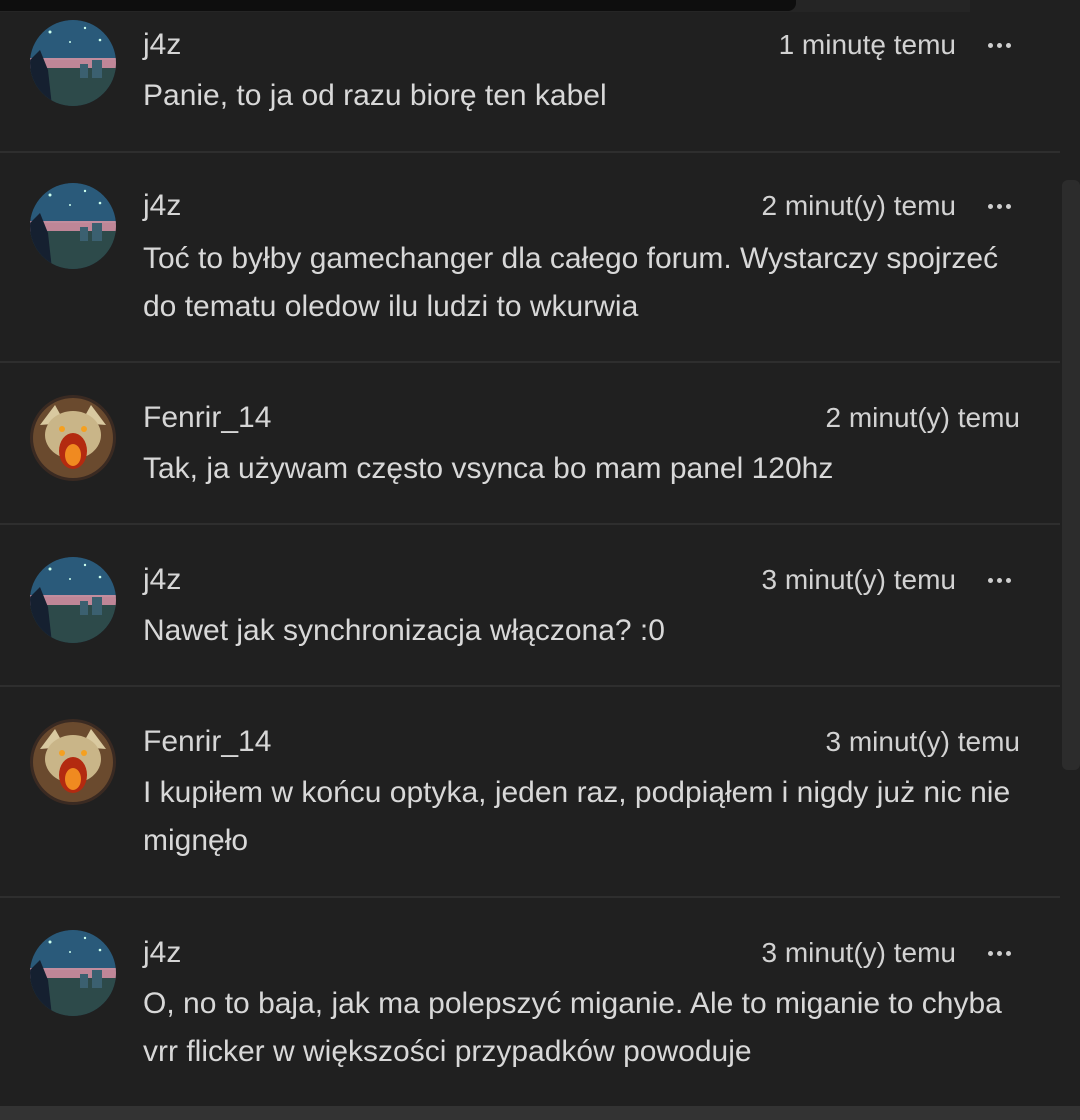  What do you see at coordinates (540, 1113) in the screenshot?
I see `bottom-strip` at bounding box center [540, 1113].